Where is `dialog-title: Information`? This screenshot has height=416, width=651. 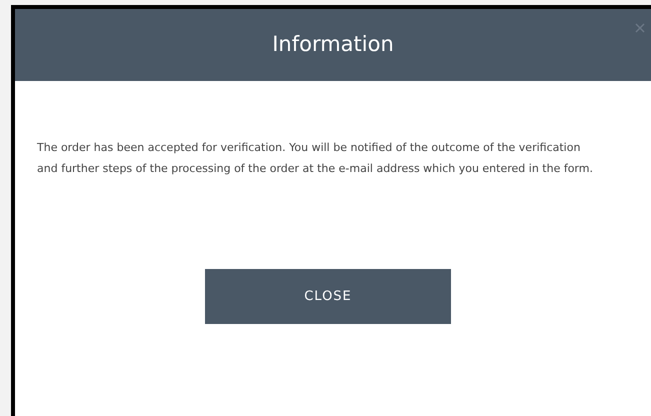
dialog-title: Information is located at coordinates (333, 44).